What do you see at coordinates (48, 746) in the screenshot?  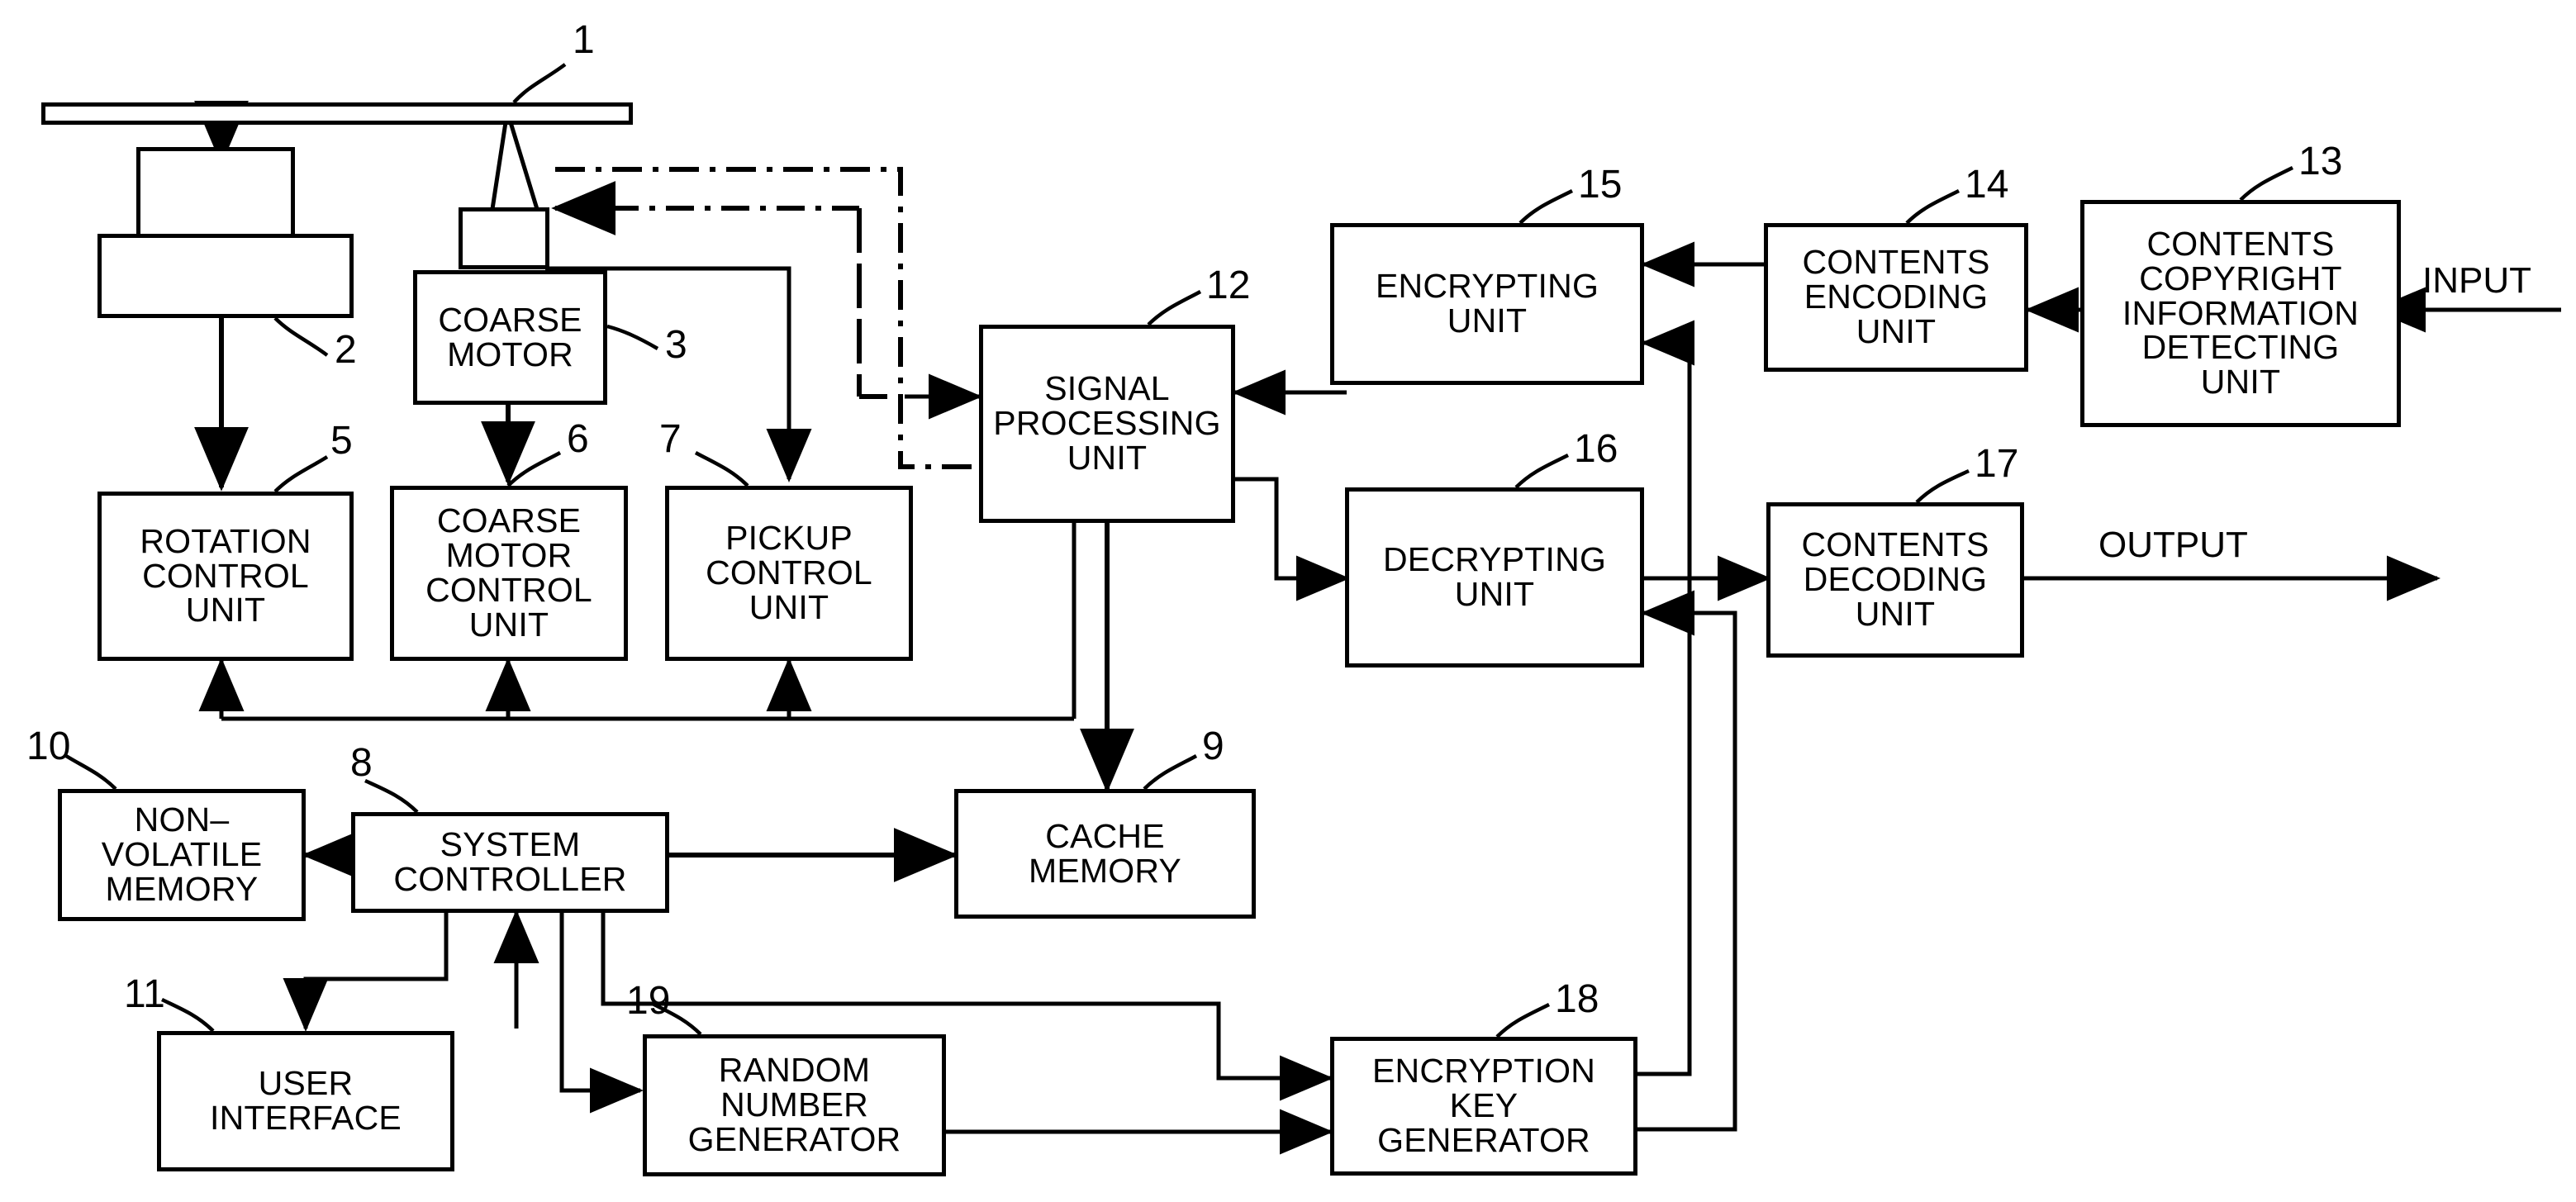 I see `ref-numeral-10: 10` at bounding box center [48, 746].